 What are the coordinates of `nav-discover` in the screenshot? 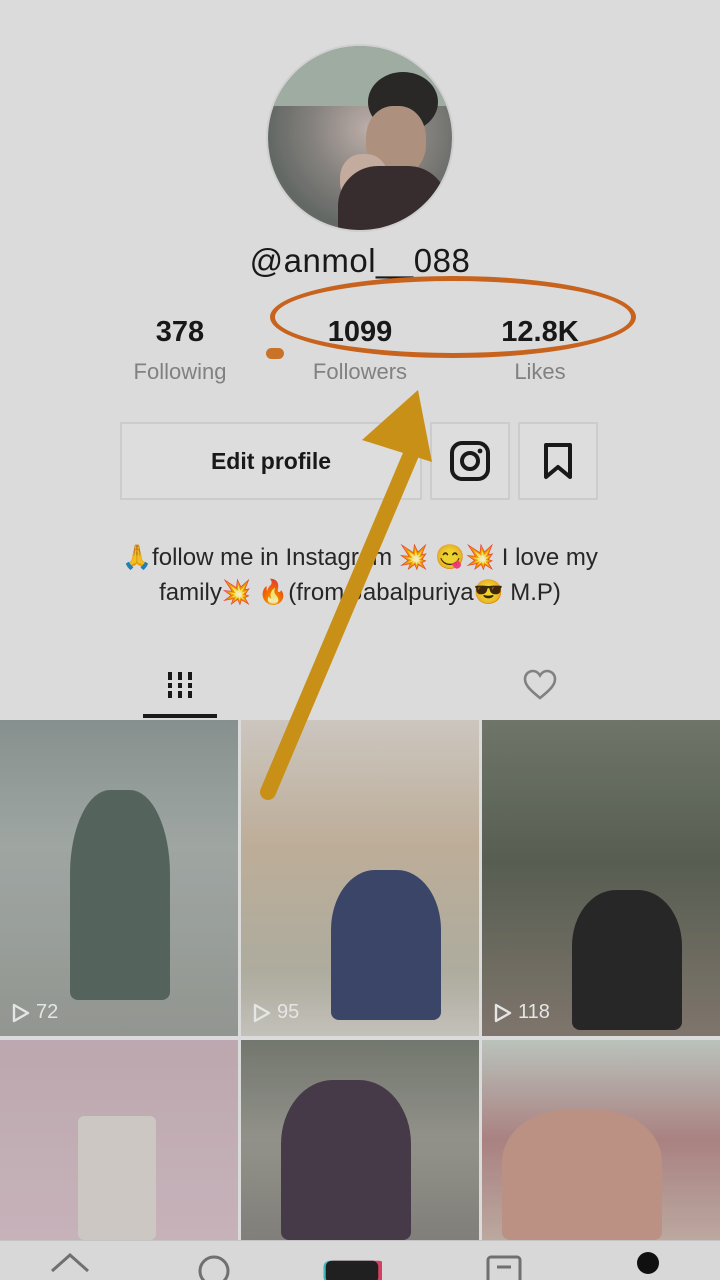 It's located at (214, 1265).